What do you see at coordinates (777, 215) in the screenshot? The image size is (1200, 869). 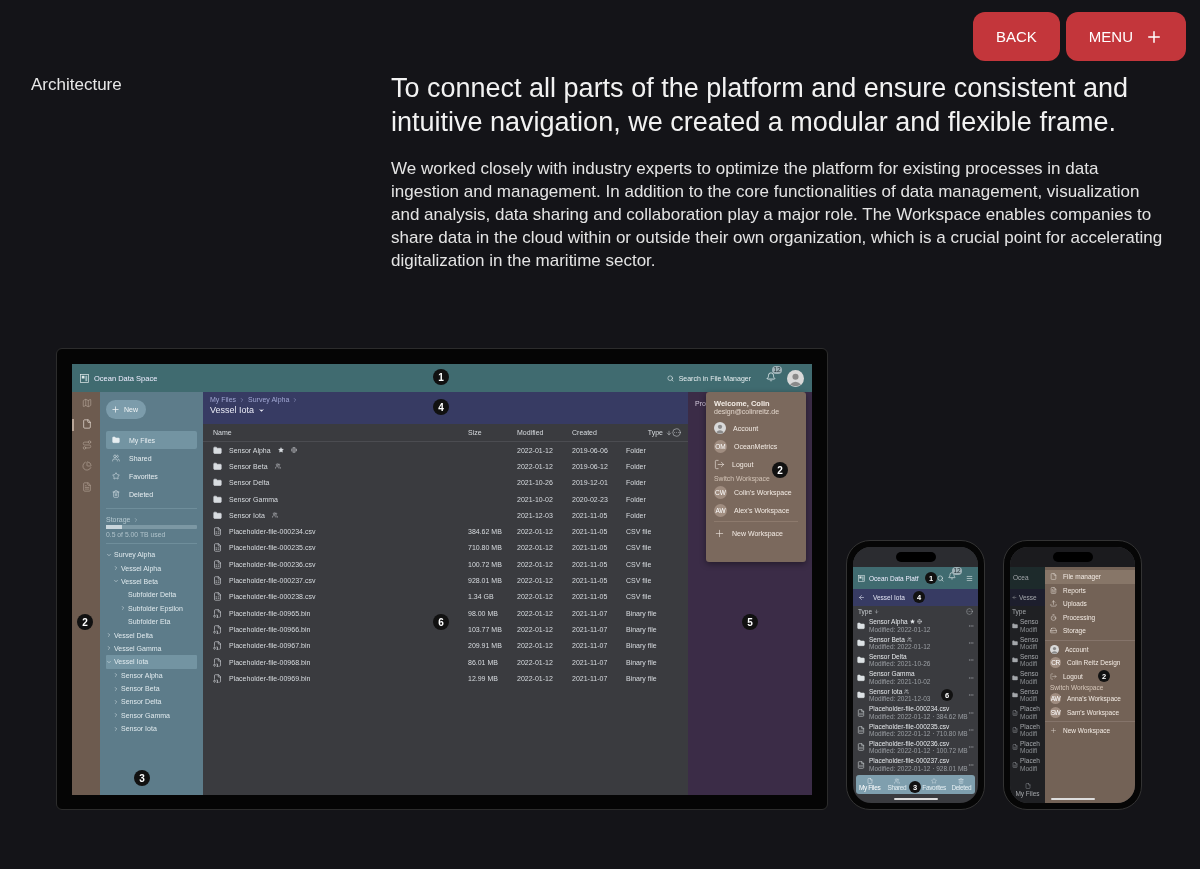 I see `body-text: We worked closely with industry experts to optimize the platform for existing processes in data ingestion and management. In addition to the core functionalities of data management, visualization and analysis, data sharing and collaboration play a major role. The Workspace enables companies to share data in the cloud within or outside their own organization, which is a crucial point for accelerating digitalization in the maritime sector.` at bounding box center [777, 215].